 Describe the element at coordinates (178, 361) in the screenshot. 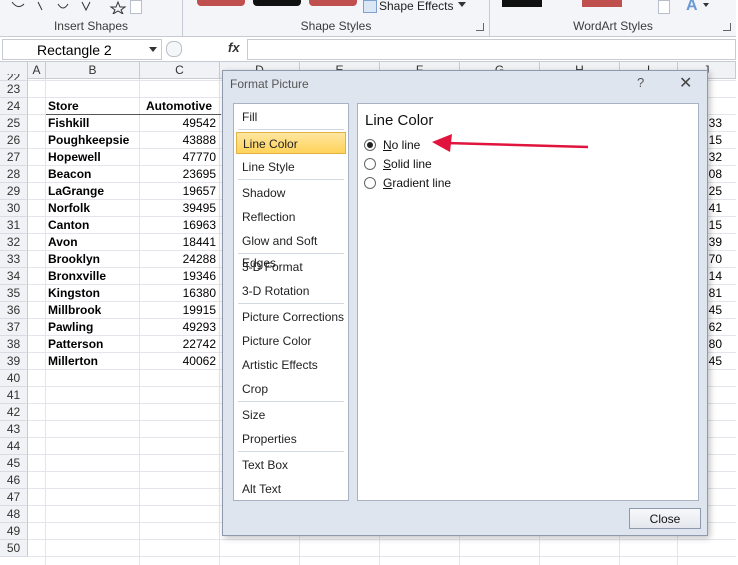

I see `automotive-cell: 40062` at that location.